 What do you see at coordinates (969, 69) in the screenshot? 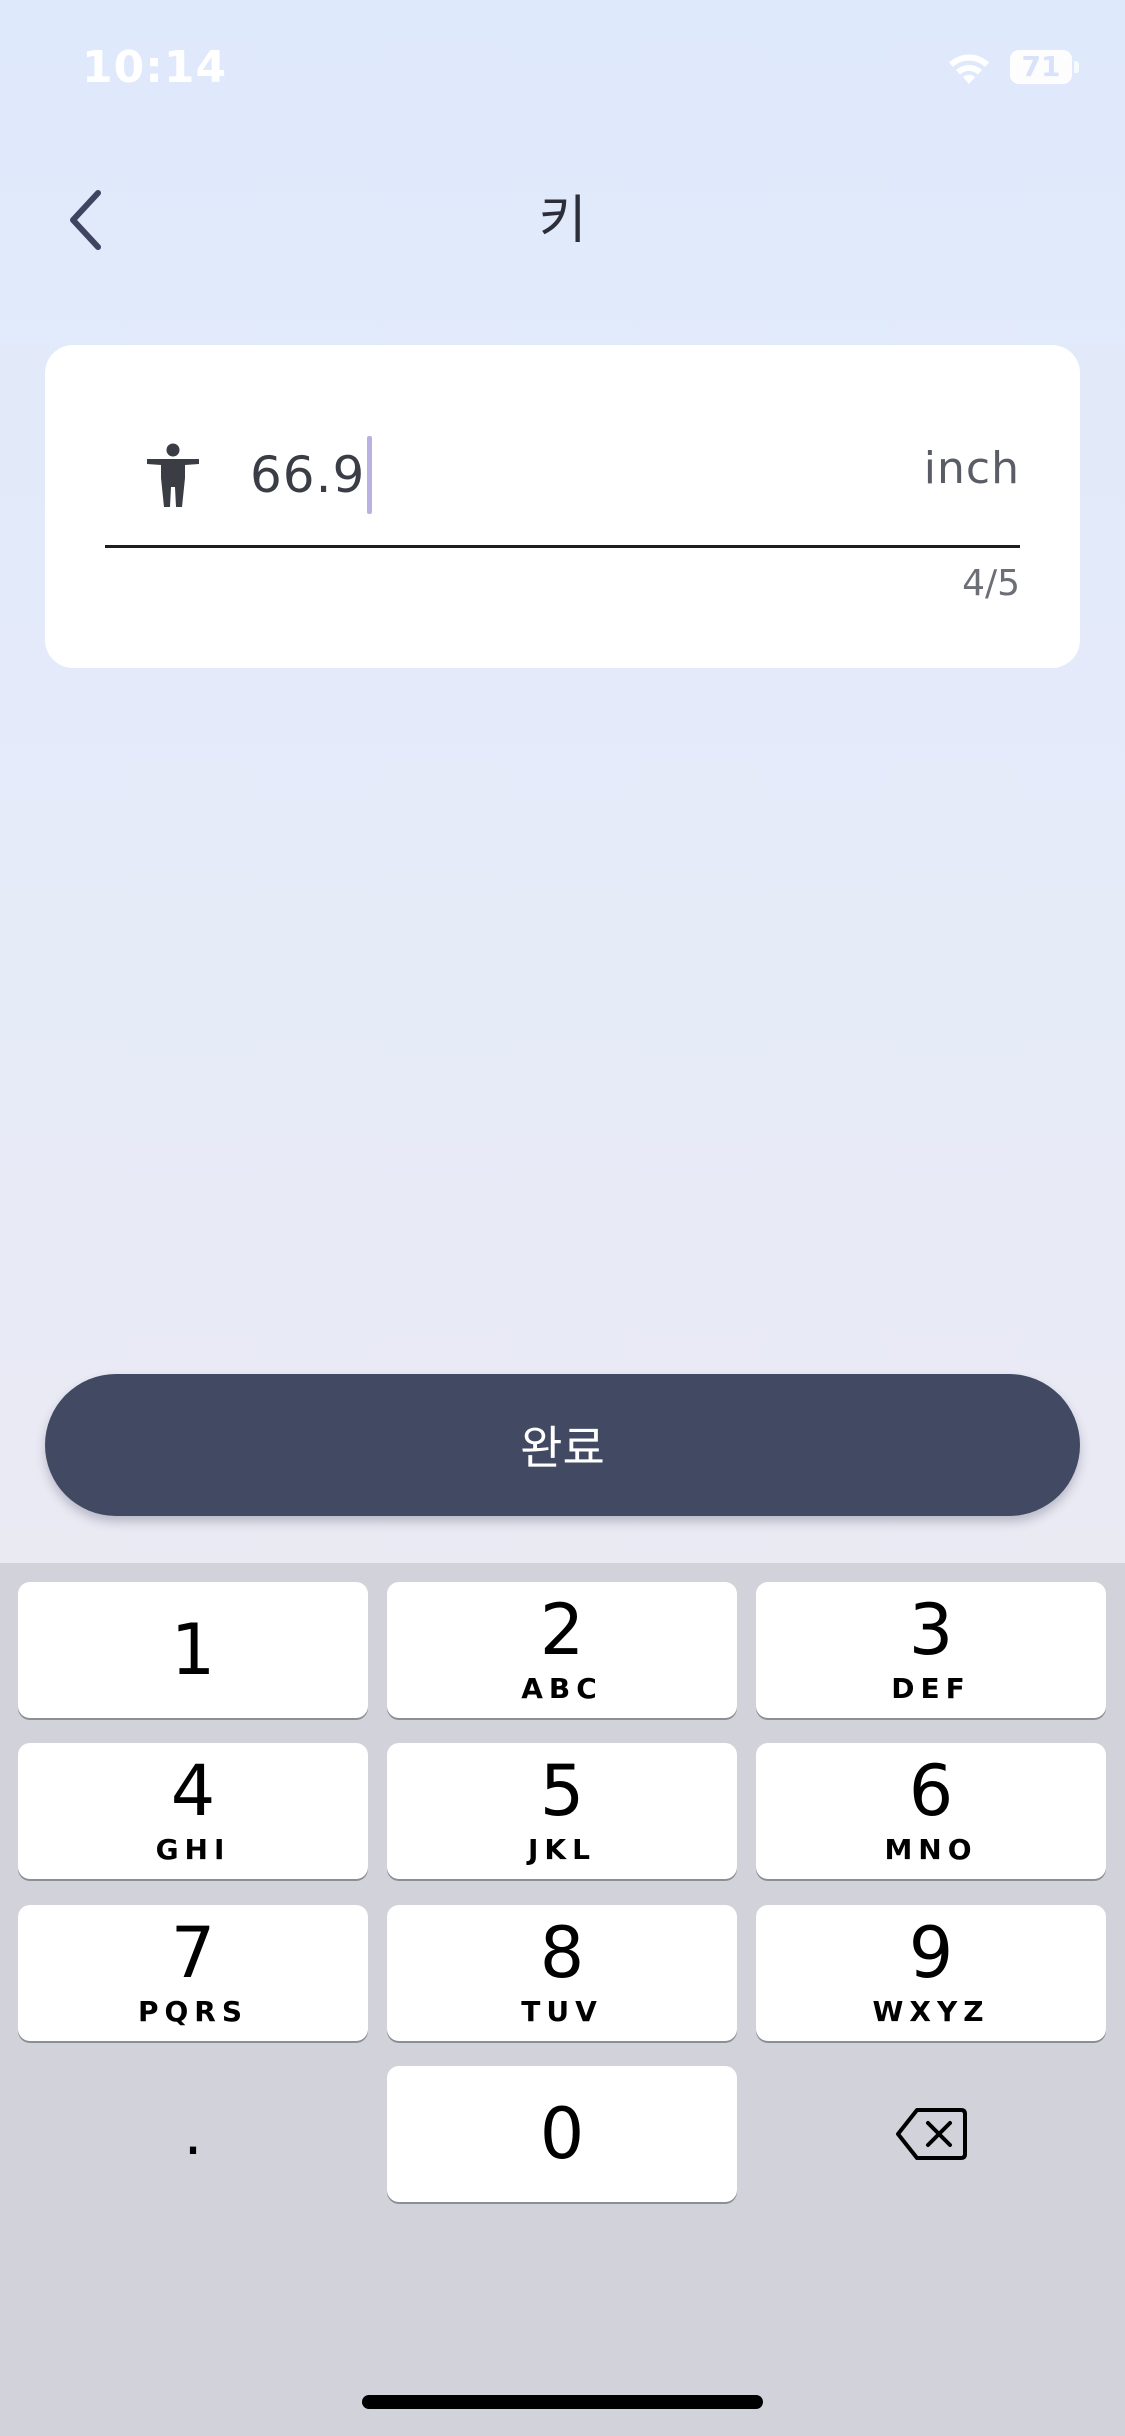
I see `wifi-icon` at bounding box center [969, 69].